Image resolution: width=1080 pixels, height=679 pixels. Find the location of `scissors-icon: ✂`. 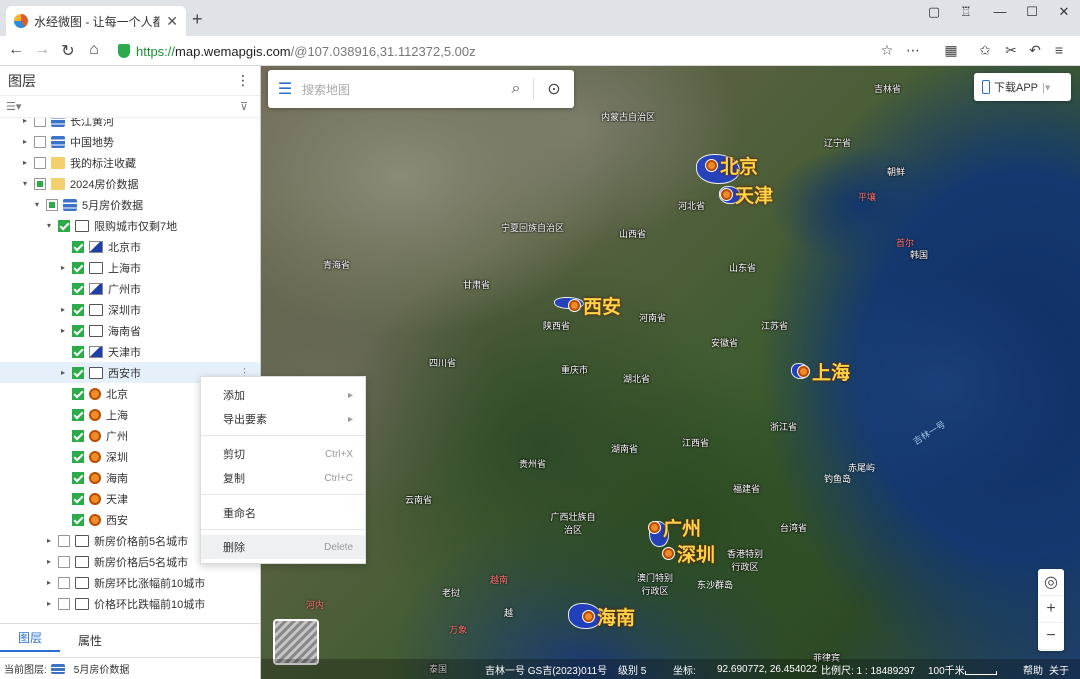

scissors-icon: ✂ is located at coordinates (1011, 50).